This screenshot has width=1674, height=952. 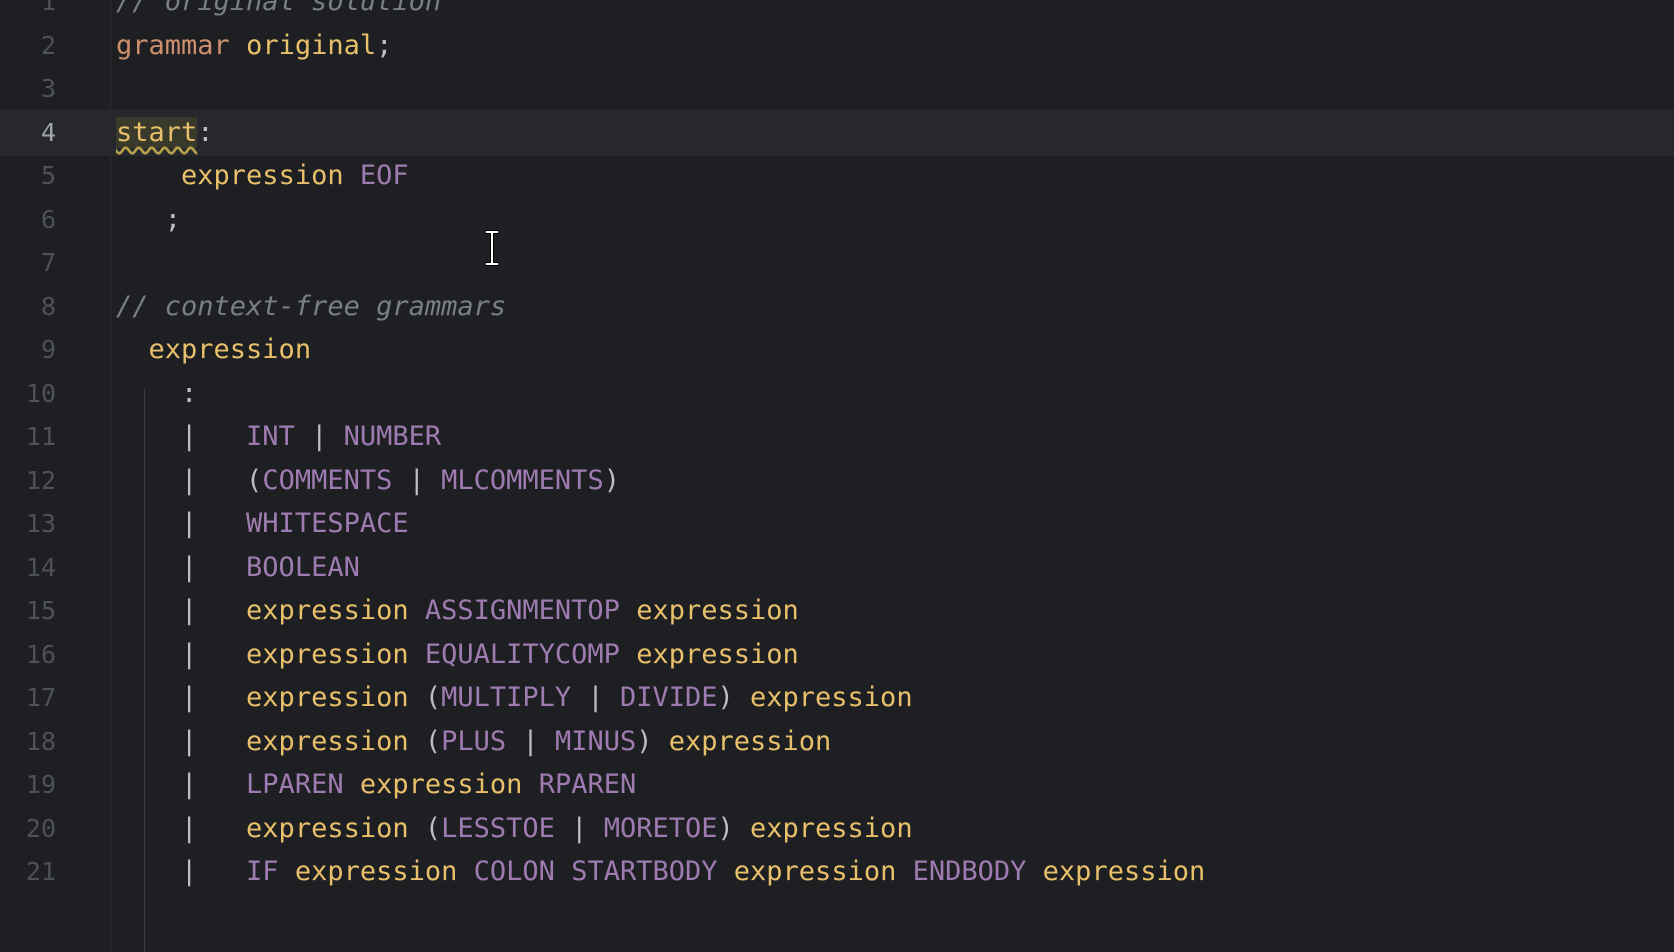 I want to click on line-number: 8, so click(x=28, y=307).